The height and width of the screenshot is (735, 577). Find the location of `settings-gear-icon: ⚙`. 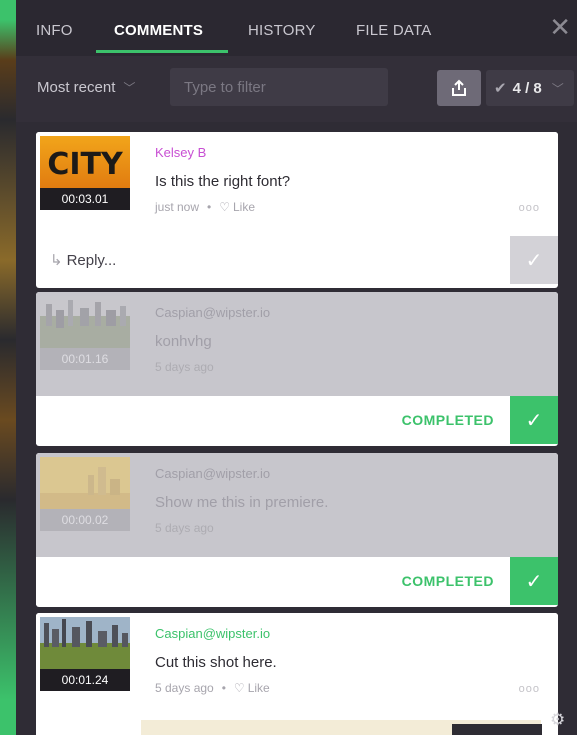

settings-gear-icon: ⚙ is located at coordinates (557, 720).